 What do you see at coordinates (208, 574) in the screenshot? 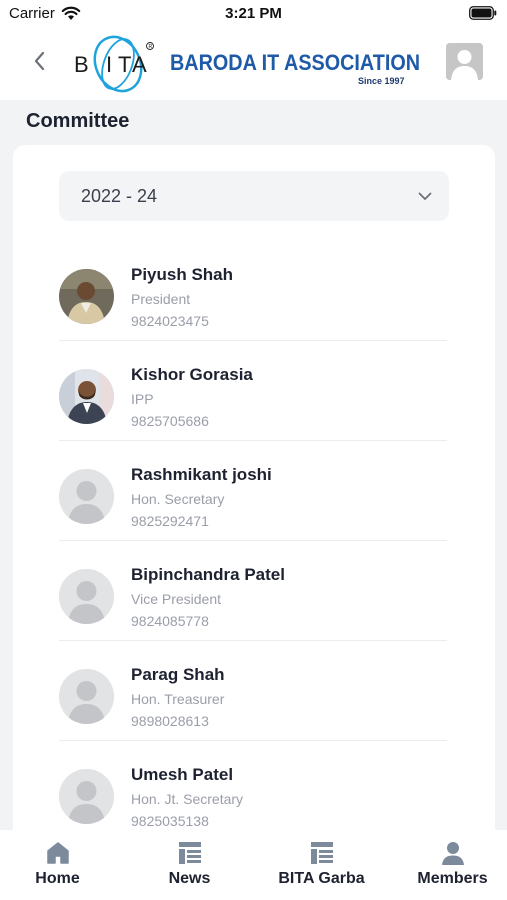
I see `member-name: Bipinchandra Patel` at bounding box center [208, 574].